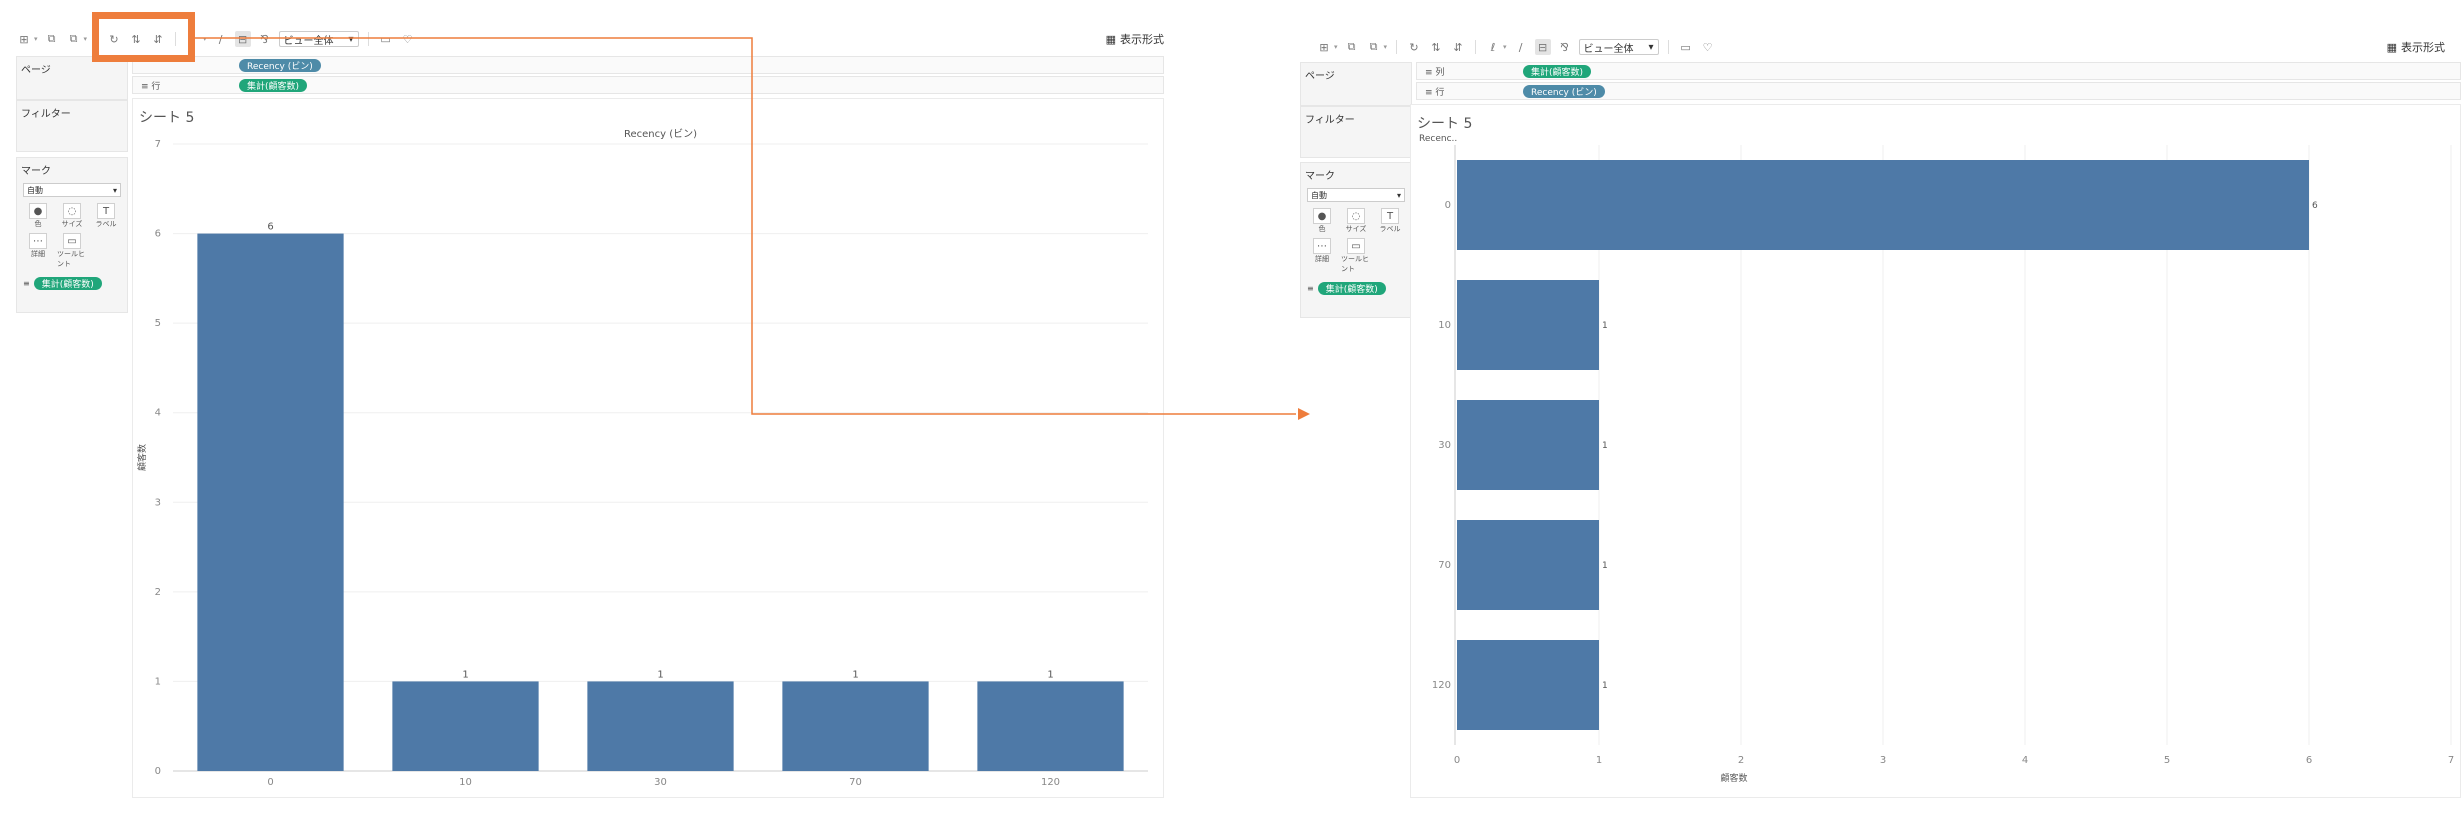 This screenshot has height=832, width=2461. I want to click on x-axis-title: 顧客数, so click(1733, 778).